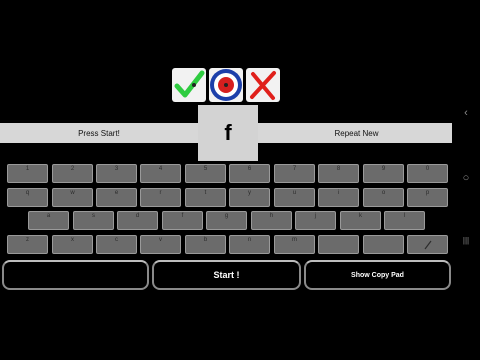  I want to click on cross-button, so click(263, 85).